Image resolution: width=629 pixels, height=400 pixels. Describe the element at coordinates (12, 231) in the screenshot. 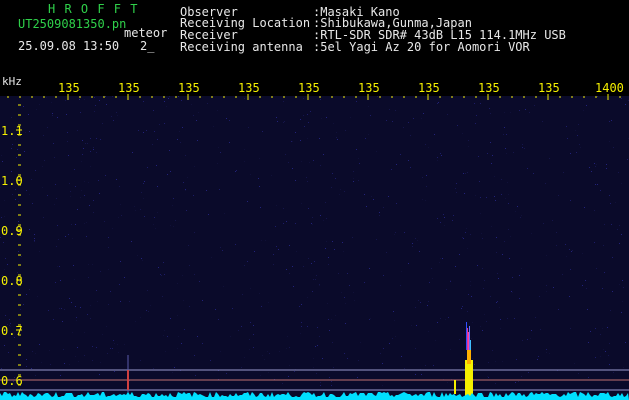

I see `freq-tick-label: 0.9` at that location.